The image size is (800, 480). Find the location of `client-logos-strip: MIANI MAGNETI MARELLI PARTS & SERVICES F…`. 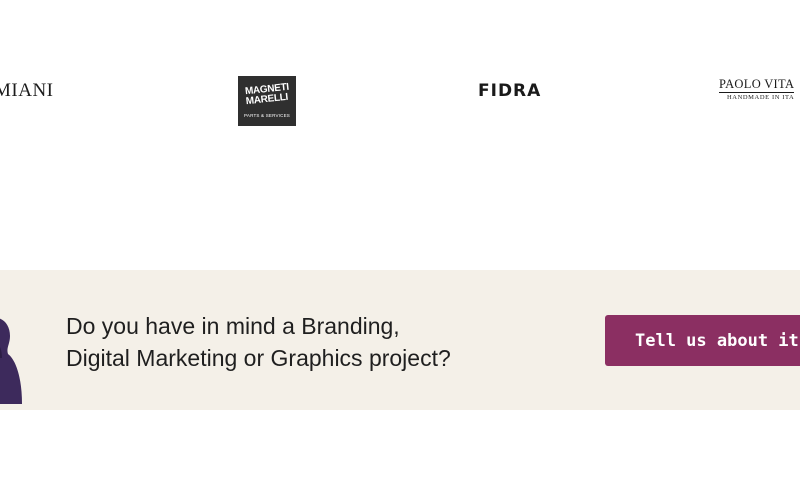

client-logos-strip: MIANI MAGNETI MARELLI PARTS & SERVICES F… is located at coordinates (400, 95).